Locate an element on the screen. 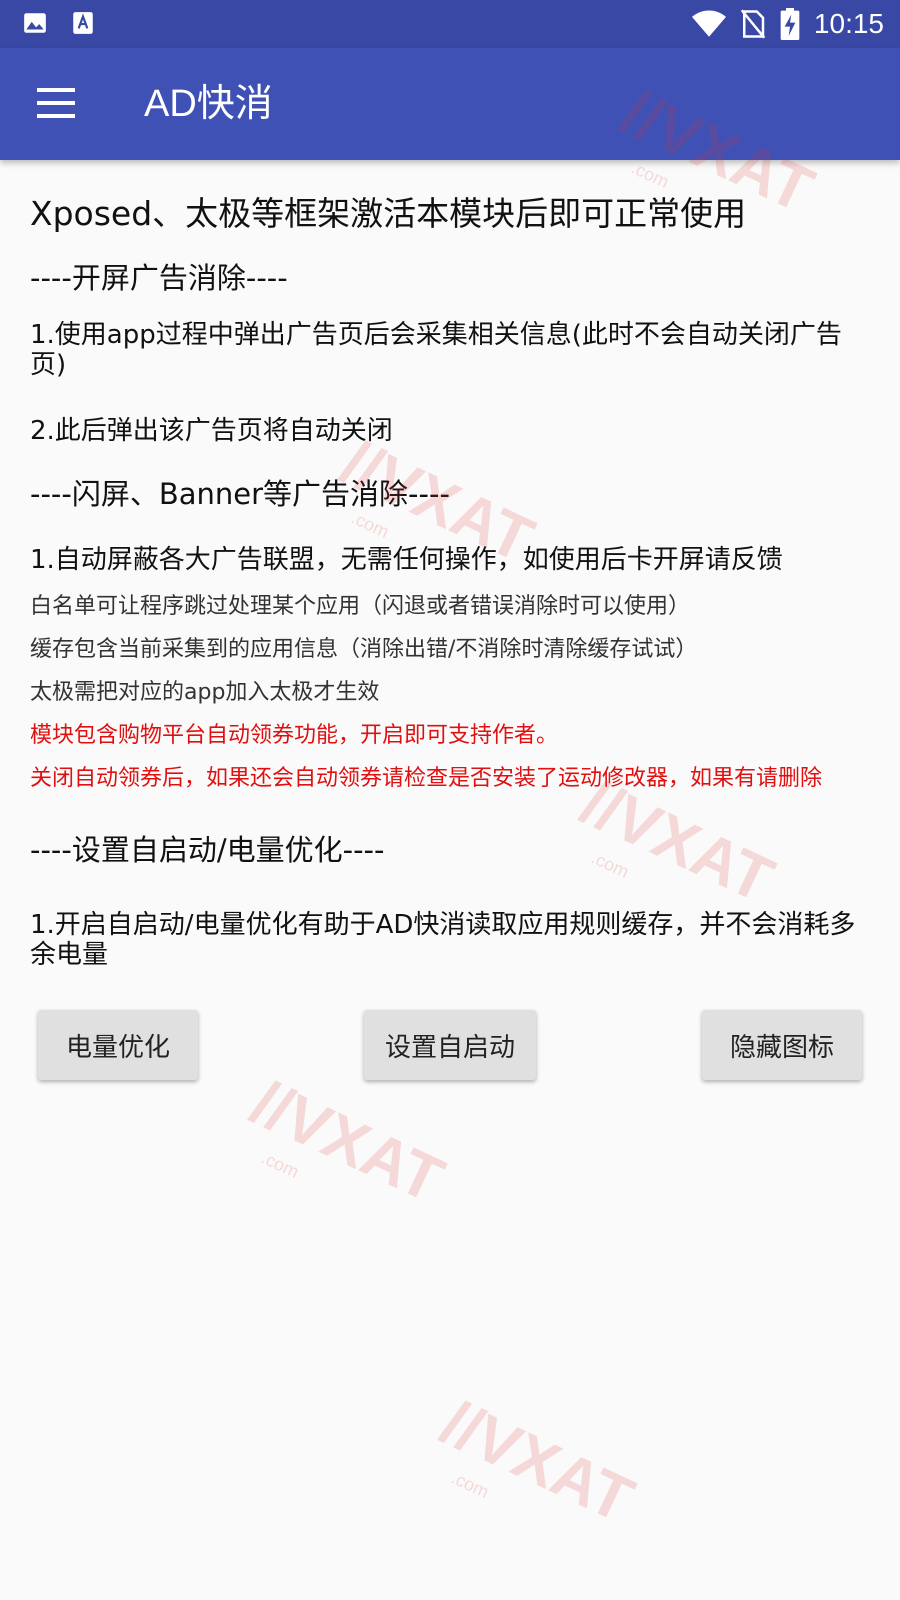 Image resolution: width=900 pixels, height=1600 pixels. note-whitelist: 白名单可让程序跳过处理某个应用（闪退或者错误消除时可以使用） is located at coordinates (360, 606).